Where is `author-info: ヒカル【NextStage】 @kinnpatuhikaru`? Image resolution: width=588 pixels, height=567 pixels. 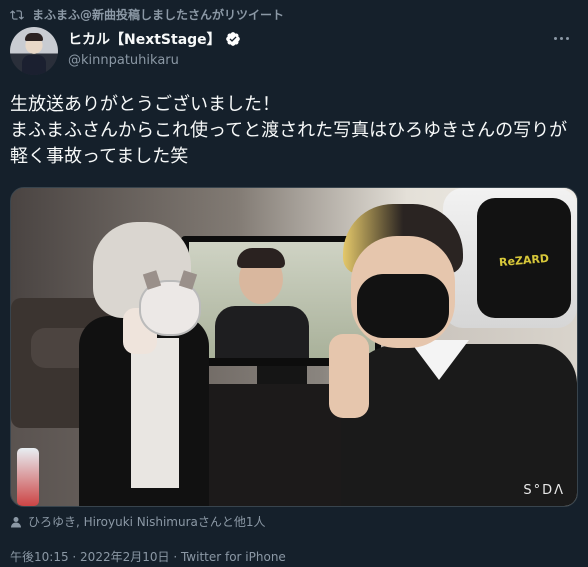
author-info: ヒカル【NextStage】 @kinnpatuhikaru is located at coordinates (154, 48).